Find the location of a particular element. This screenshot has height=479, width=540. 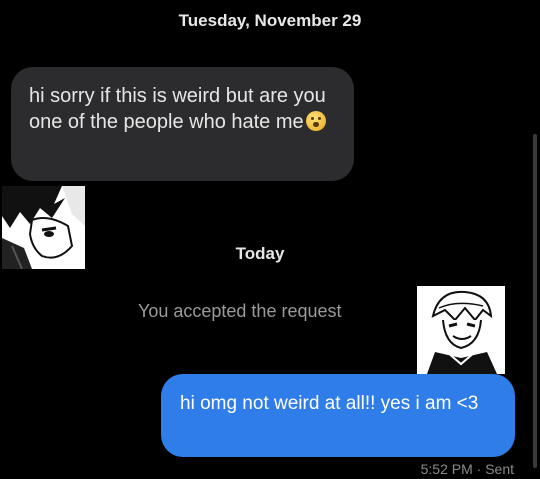

manga-avatar-icon is located at coordinates (461, 330).